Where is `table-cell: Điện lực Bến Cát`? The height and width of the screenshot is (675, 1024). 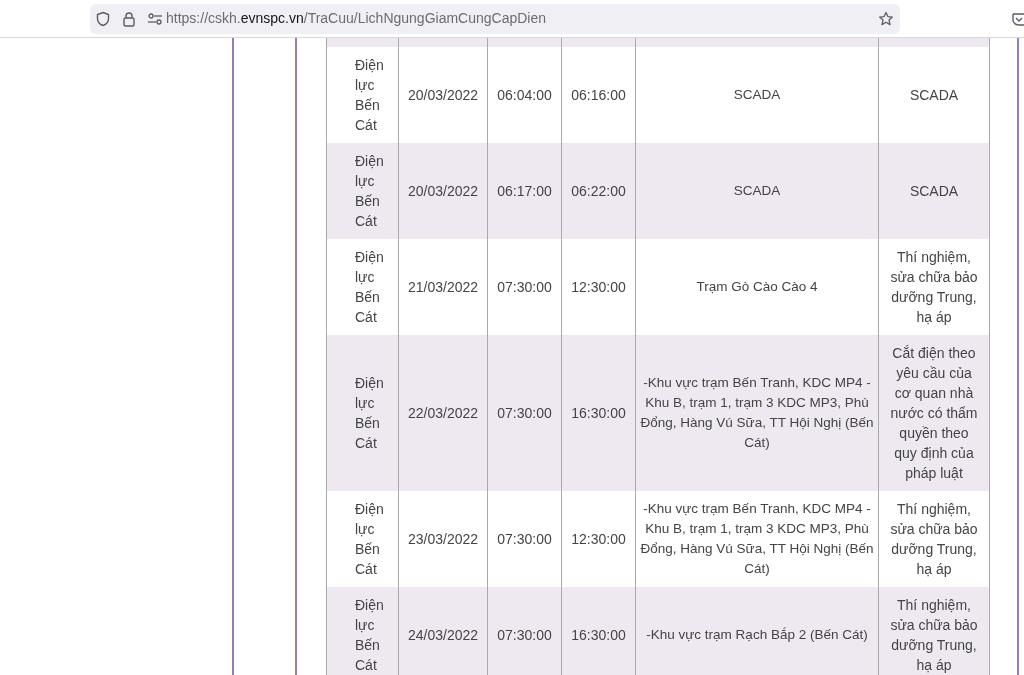 table-cell: Điện lực Bến Cát is located at coordinates (362, 631).